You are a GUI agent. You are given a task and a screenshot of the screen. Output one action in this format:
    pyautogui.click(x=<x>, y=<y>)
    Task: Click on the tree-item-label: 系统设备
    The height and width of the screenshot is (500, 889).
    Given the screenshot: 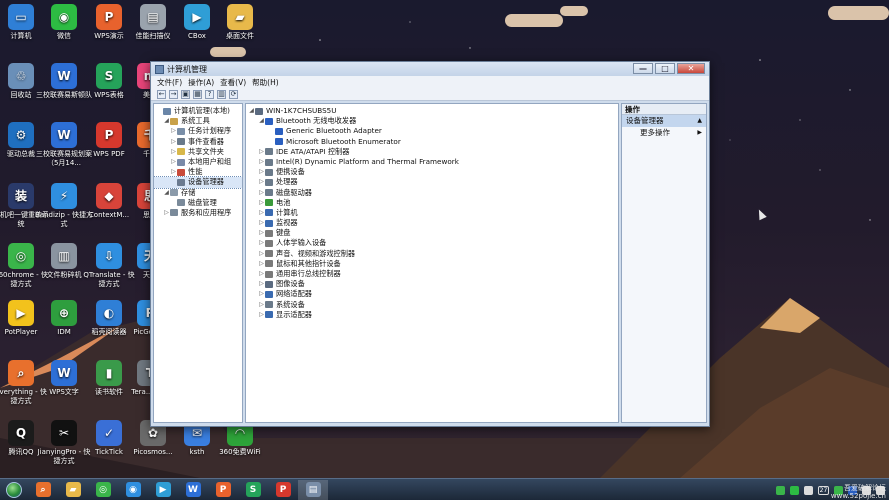 What is the action you would take?
    pyautogui.click(x=290, y=304)
    